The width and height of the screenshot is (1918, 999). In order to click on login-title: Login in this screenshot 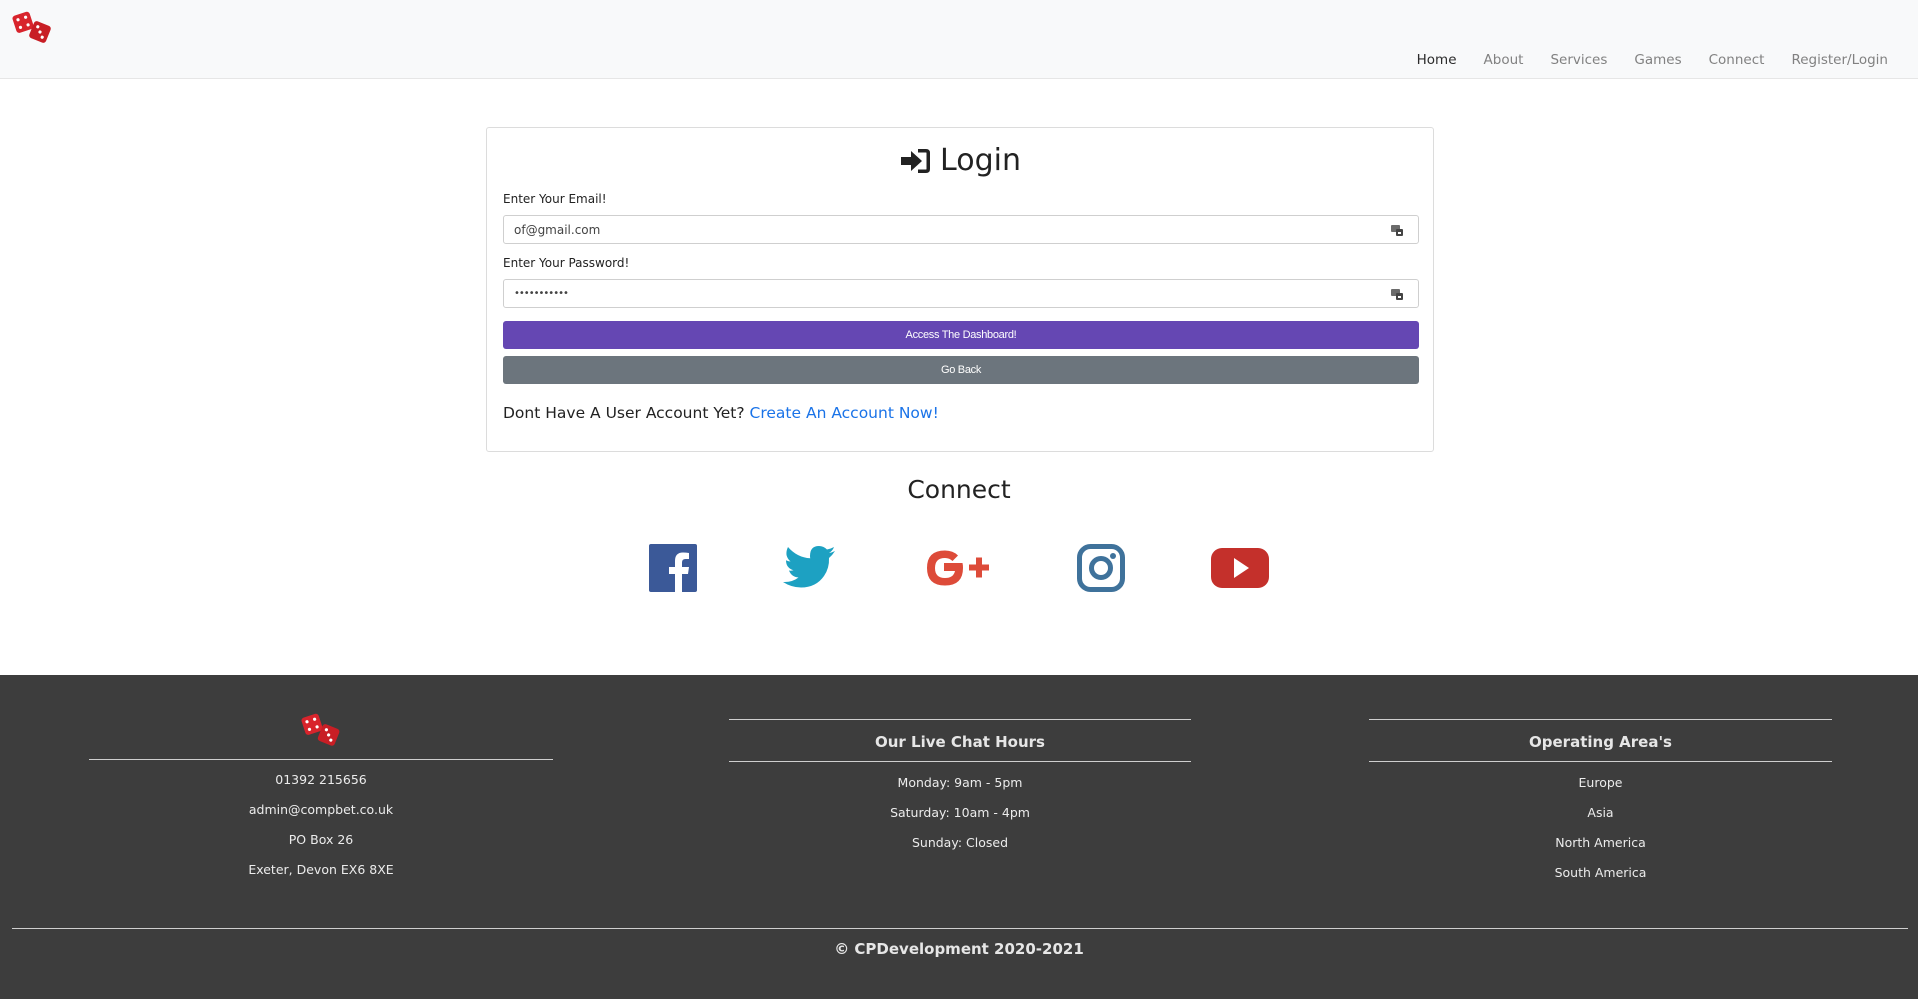, I will do `click(980, 160)`.